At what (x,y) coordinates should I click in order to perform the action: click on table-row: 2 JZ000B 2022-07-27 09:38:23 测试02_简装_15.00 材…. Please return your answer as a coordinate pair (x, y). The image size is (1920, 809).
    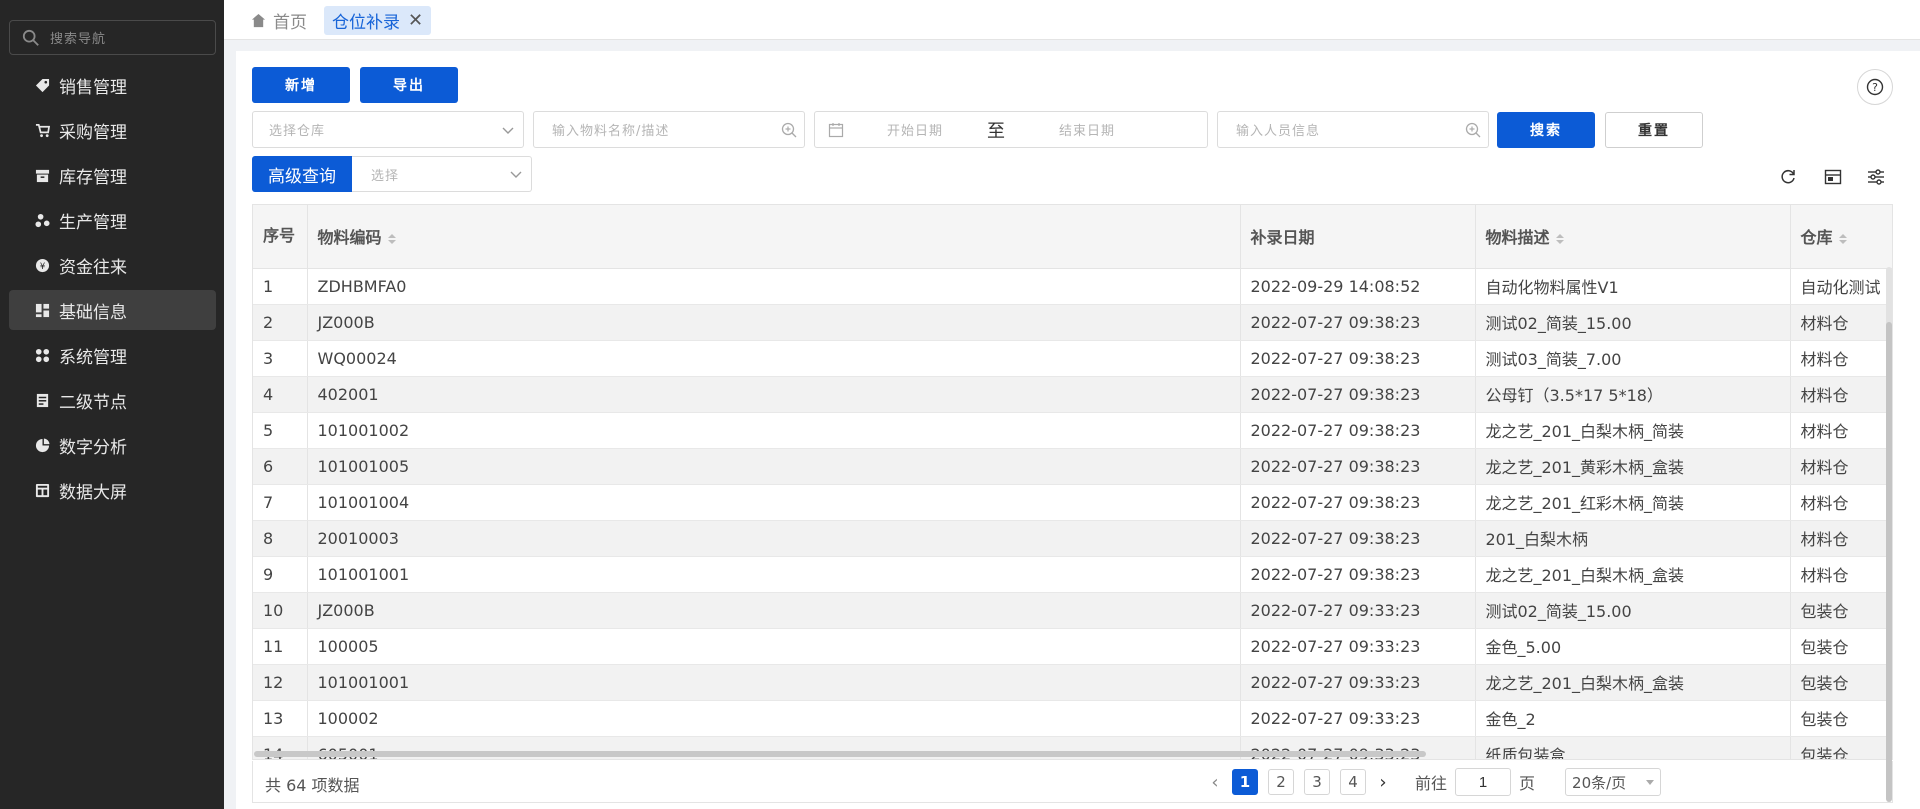
    Looking at the image, I should click on (1072, 322).